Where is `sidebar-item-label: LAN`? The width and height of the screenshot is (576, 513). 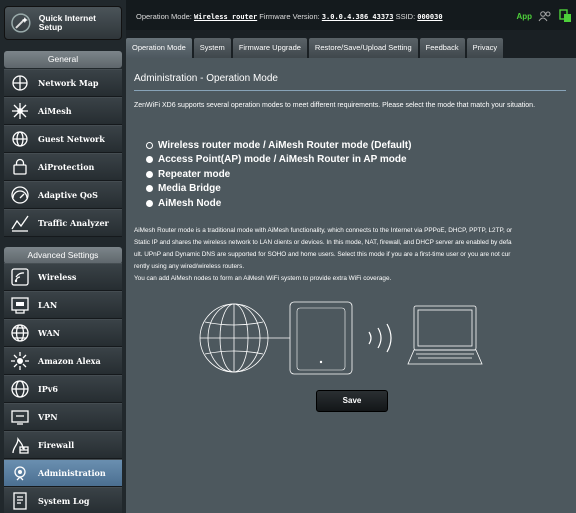
sidebar-item-label: LAN is located at coordinates (48, 305).